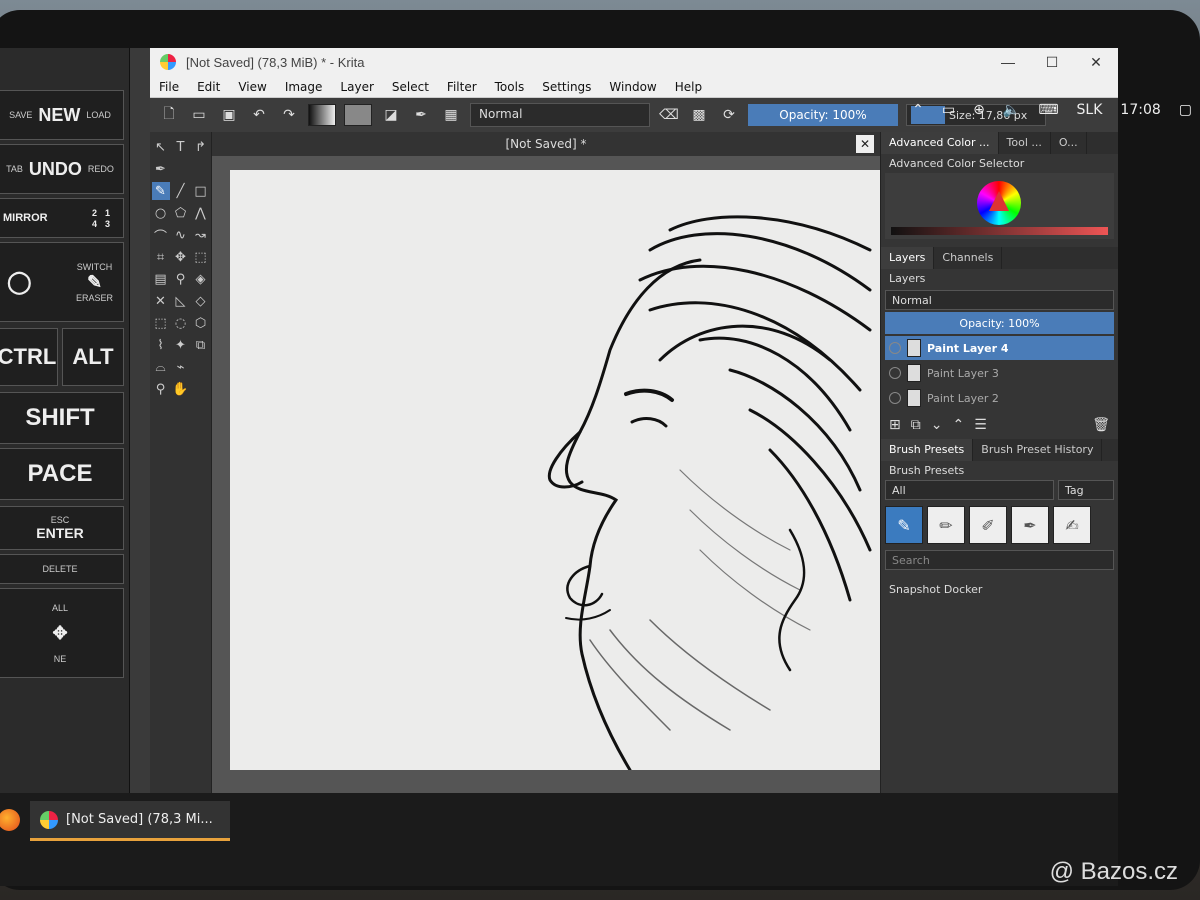 This screenshot has width=1200, height=900. What do you see at coordinates (1030, 525) in the screenshot?
I see `brush-preset: ✒` at bounding box center [1030, 525].